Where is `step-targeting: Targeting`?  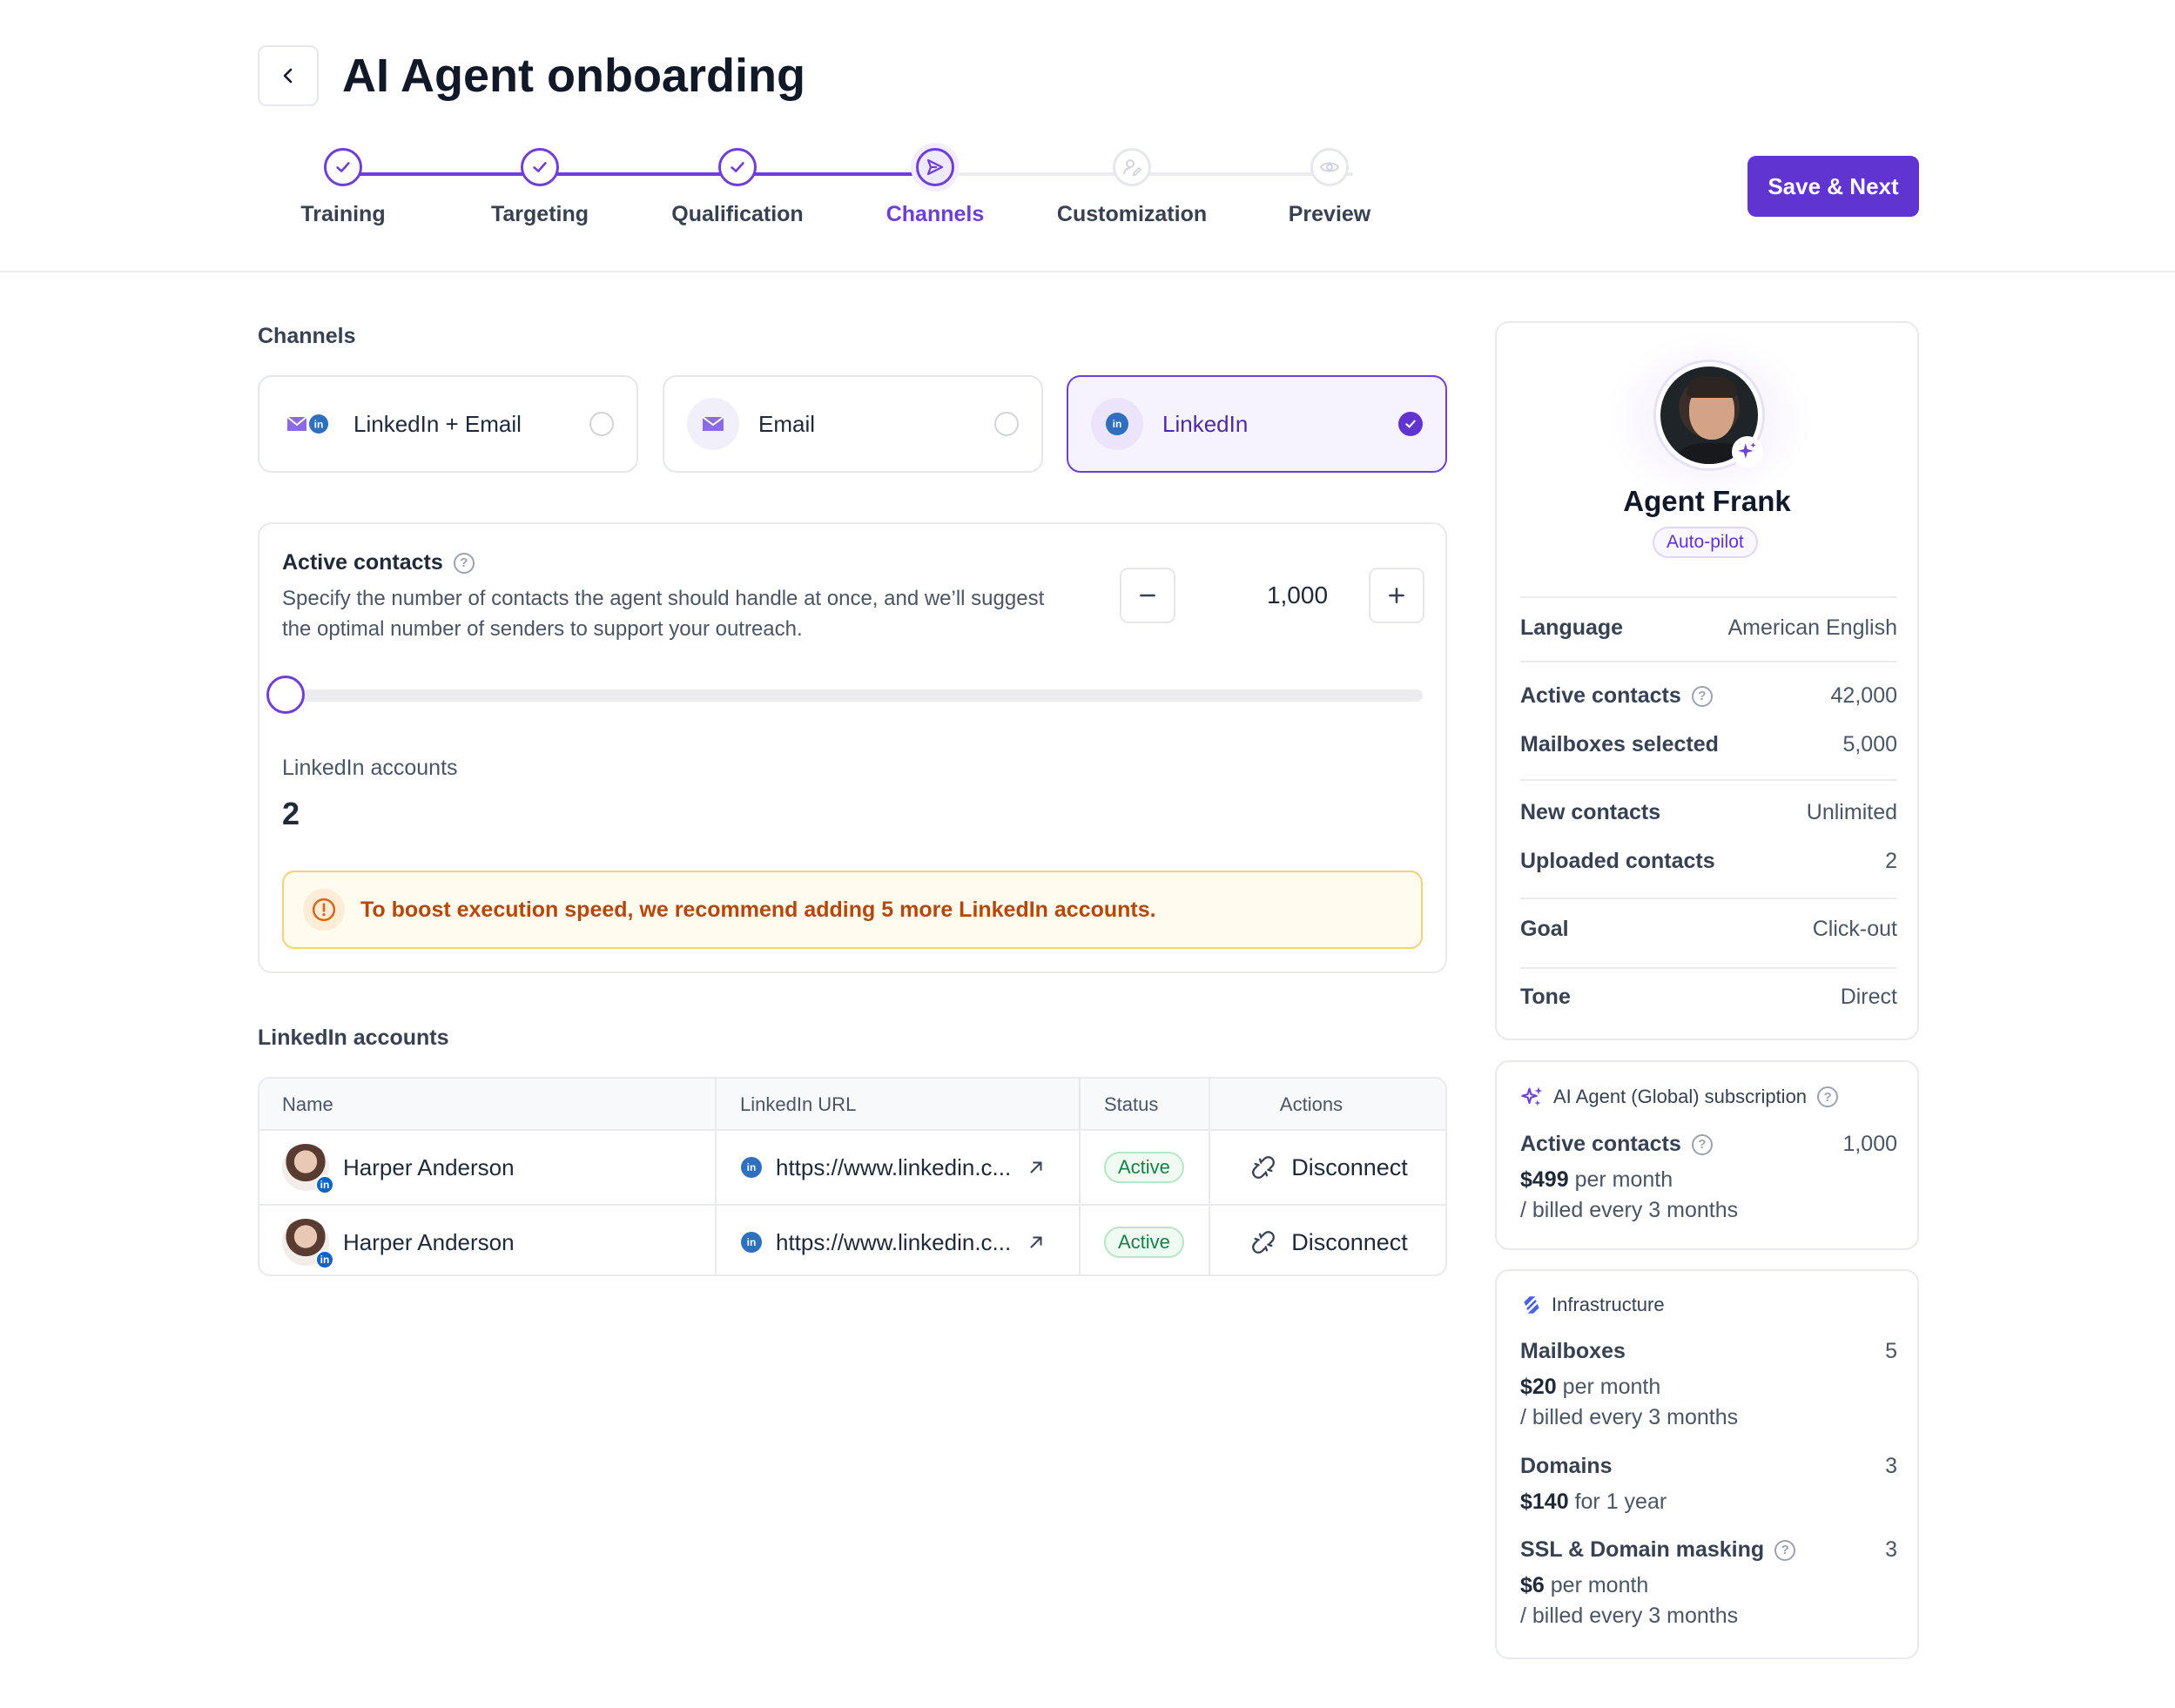
step-targeting: Targeting is located at coordinates (540, 187).